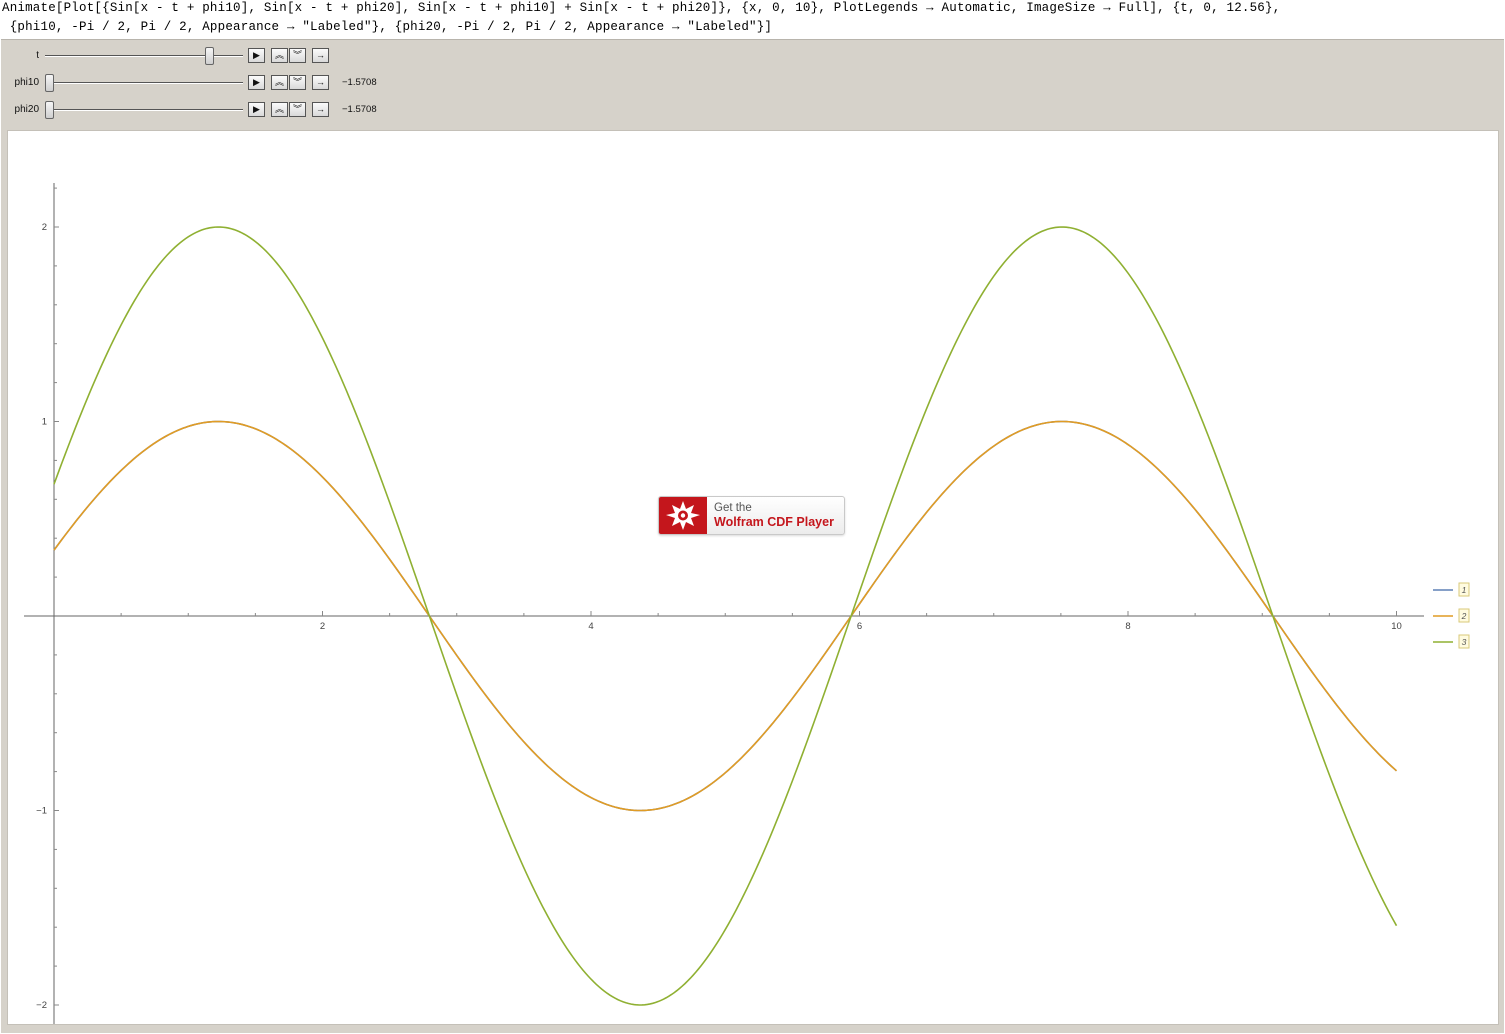 Image resolution: width=1505 pixels, height=1034 pixels. I want to click on slider-track-phi20, so click(144, 110).